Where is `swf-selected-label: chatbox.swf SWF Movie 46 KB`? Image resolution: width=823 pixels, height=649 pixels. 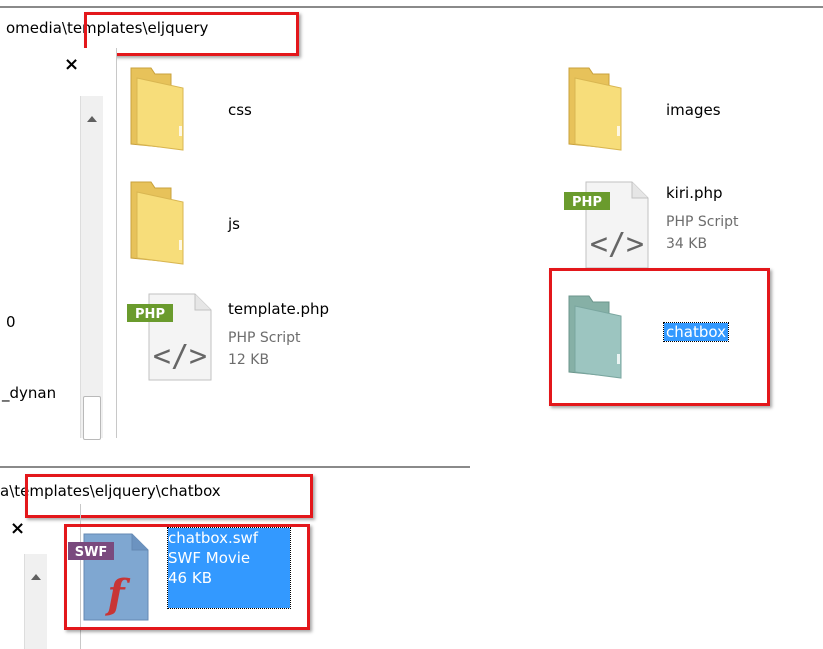
swf-selected-label: chatbox.swf SWF Movie 46 KB is located at coordinates (229, 568).